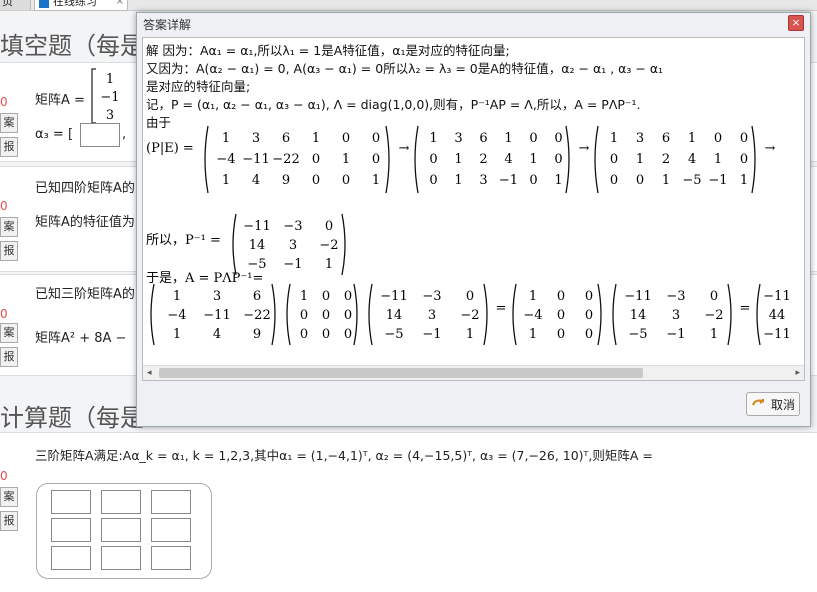 The height and width of the screenshot is (592, 817). What do you see at coordinates (257, 245) in the screenshot?
I see `matrix-entry: 14` at bounding box center [257, 245].